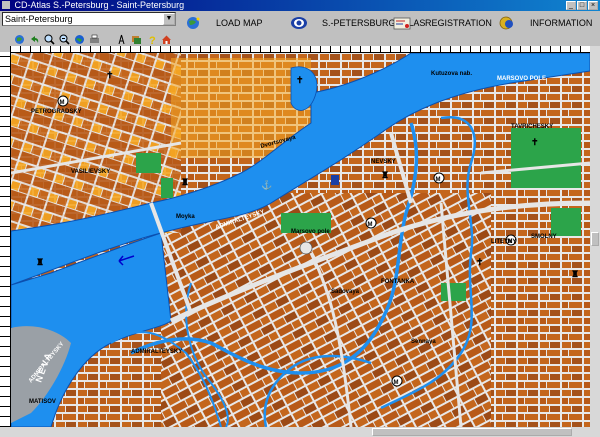 This screenshot has width=600, height=437. I want to click on home-icon, so click(166, 39).